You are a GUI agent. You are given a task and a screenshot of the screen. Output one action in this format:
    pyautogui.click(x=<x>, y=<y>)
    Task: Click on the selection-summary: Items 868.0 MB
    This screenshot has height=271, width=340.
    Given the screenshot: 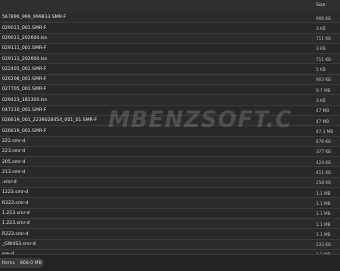 What is the action you would take?
    pyautogui.click(x=22, y=263)
    